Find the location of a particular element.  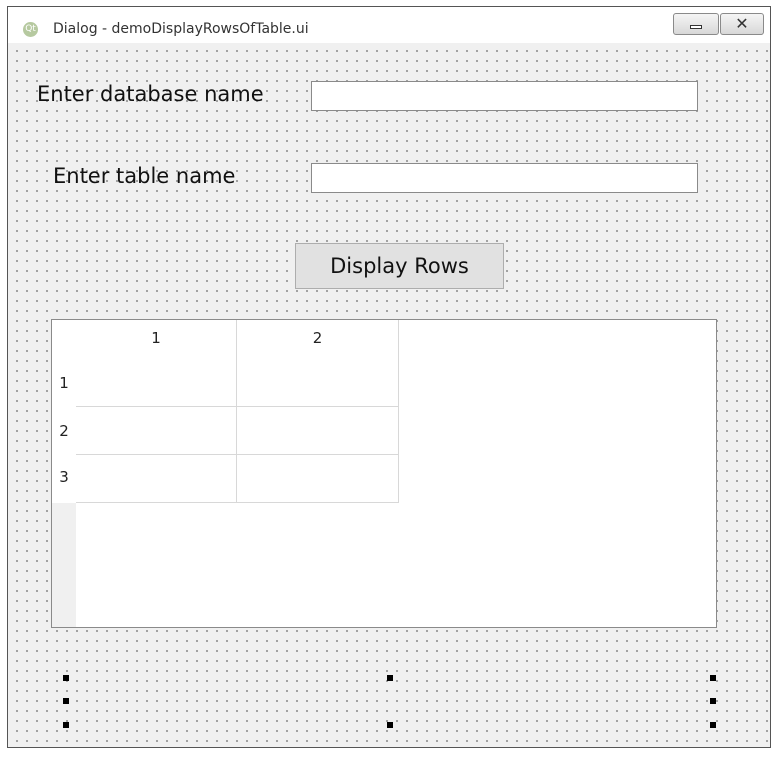

row-header: 3 is located at coordinates (64, 479).